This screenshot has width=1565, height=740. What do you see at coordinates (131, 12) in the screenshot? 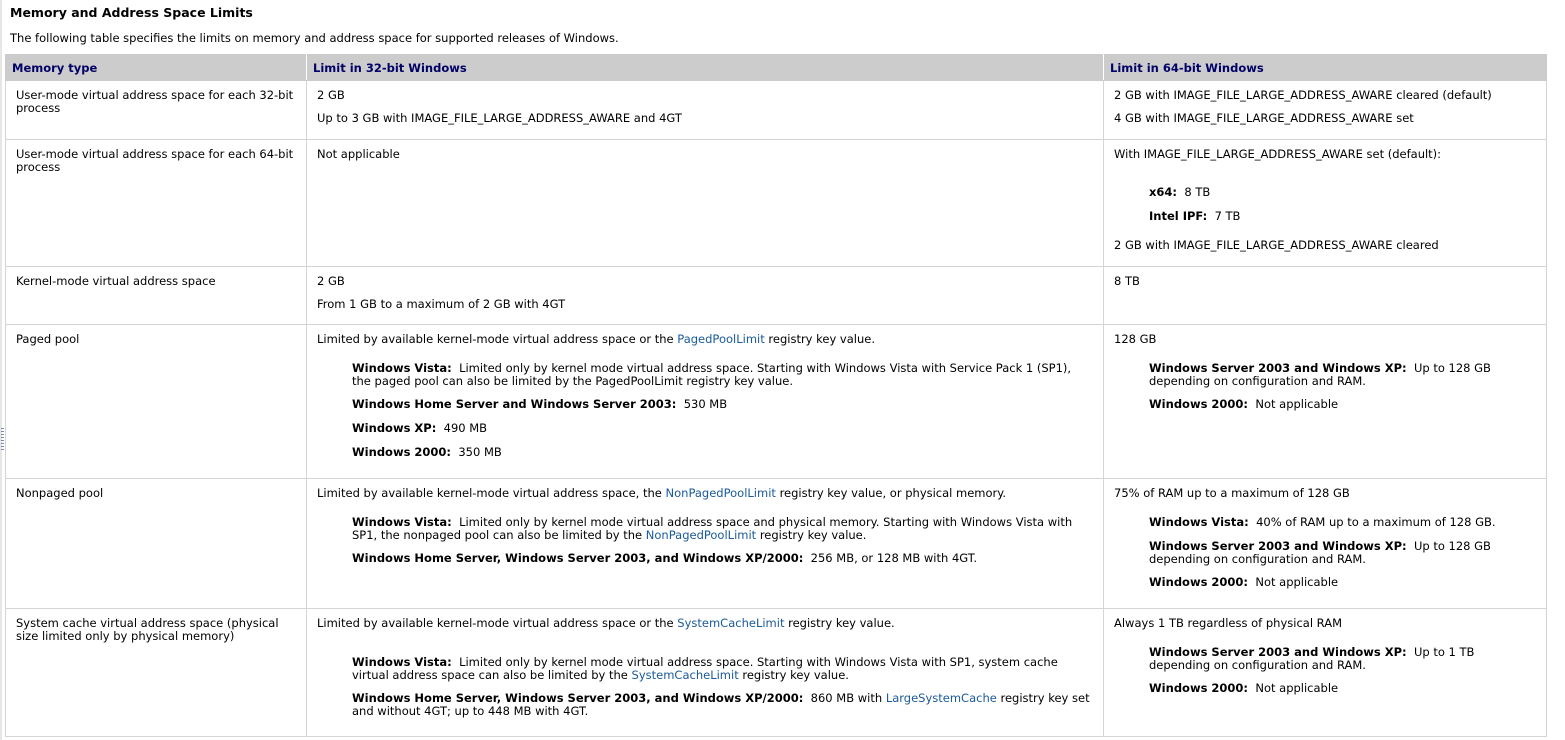
I see `section-heading: Memory and Address Space Limits` at bounding box center [131, 12].